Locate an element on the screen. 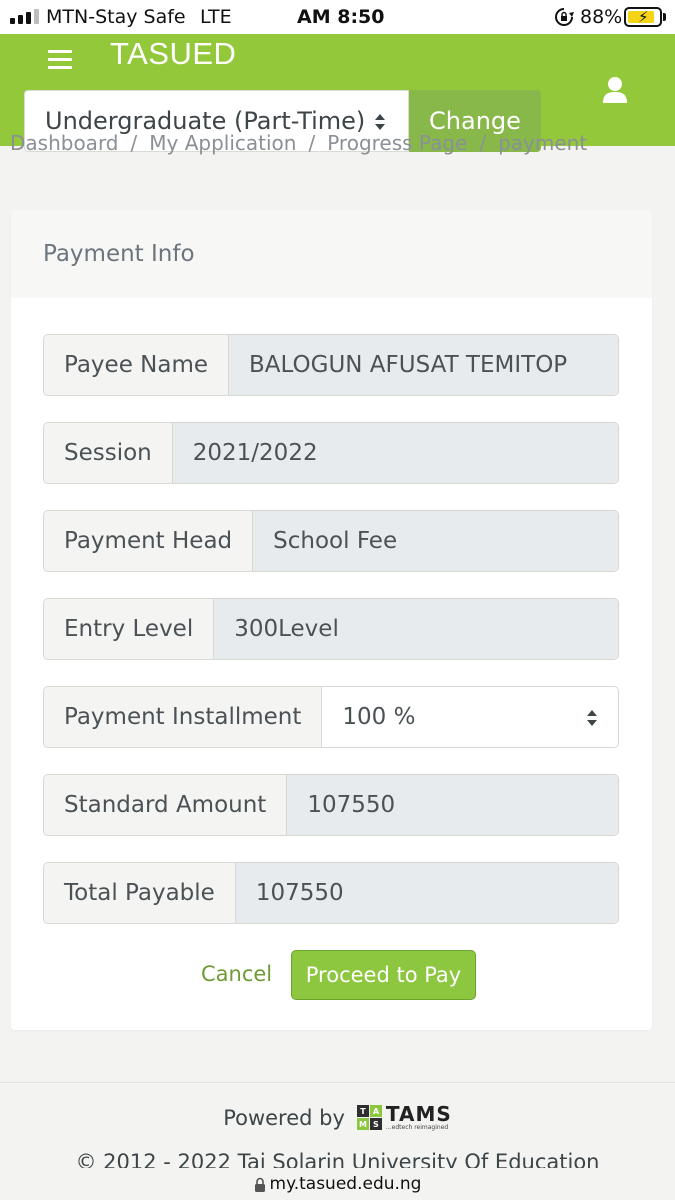 The width and height of the screenshot is (675, 1200). field-label: Session is located at coordinates (108, 453).